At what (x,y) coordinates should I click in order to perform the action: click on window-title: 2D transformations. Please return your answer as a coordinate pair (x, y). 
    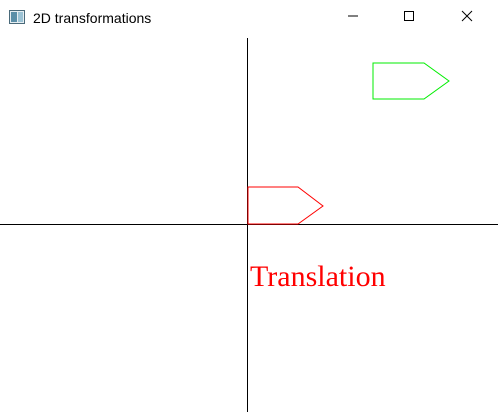
    Looking at the image, I should click on (92, 18).